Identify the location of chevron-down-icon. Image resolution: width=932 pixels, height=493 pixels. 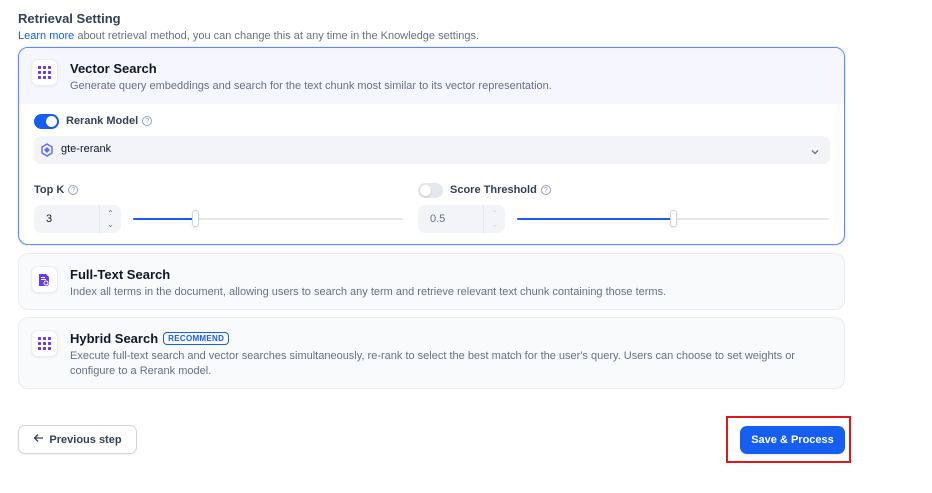
(815, 153).